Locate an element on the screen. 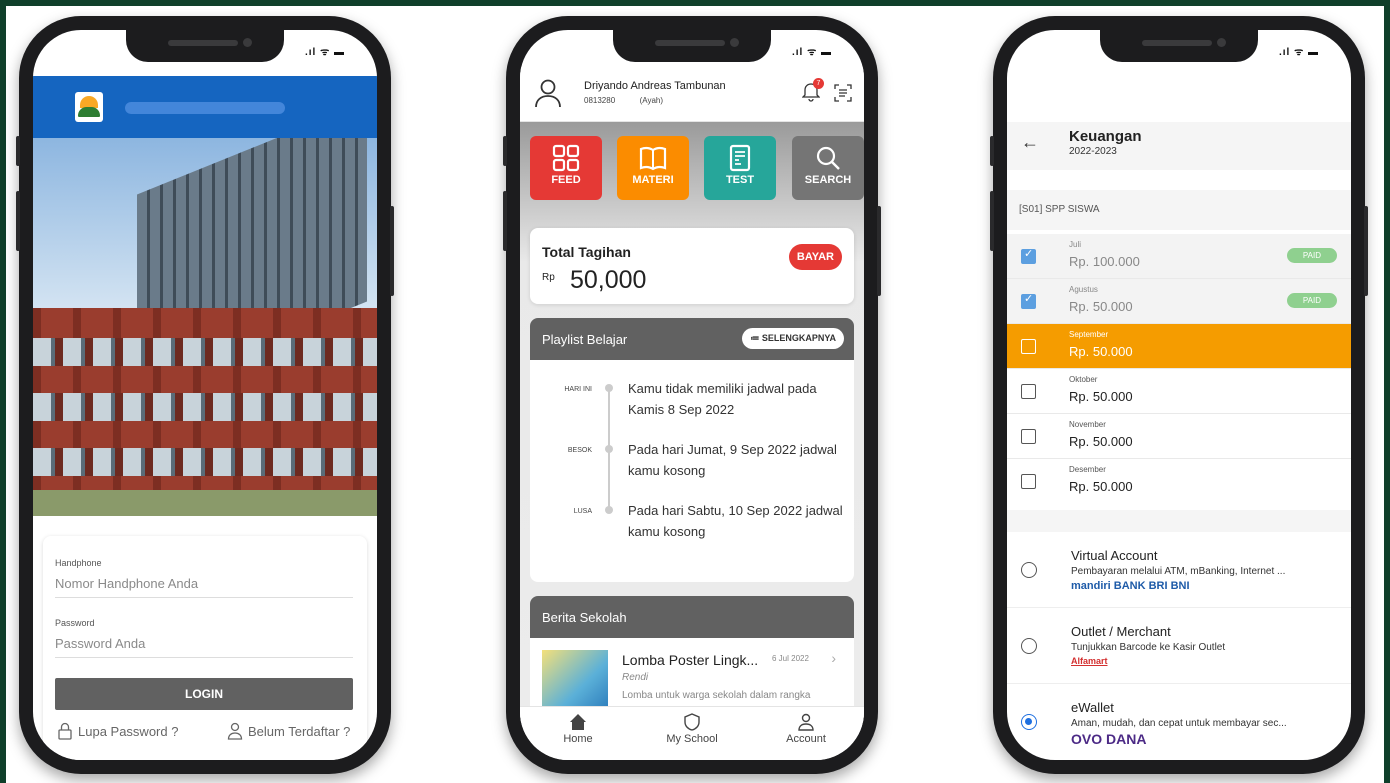 The height and width of the screenshot is (783, 1390). lock-icon is located at coordinates (65, 731).